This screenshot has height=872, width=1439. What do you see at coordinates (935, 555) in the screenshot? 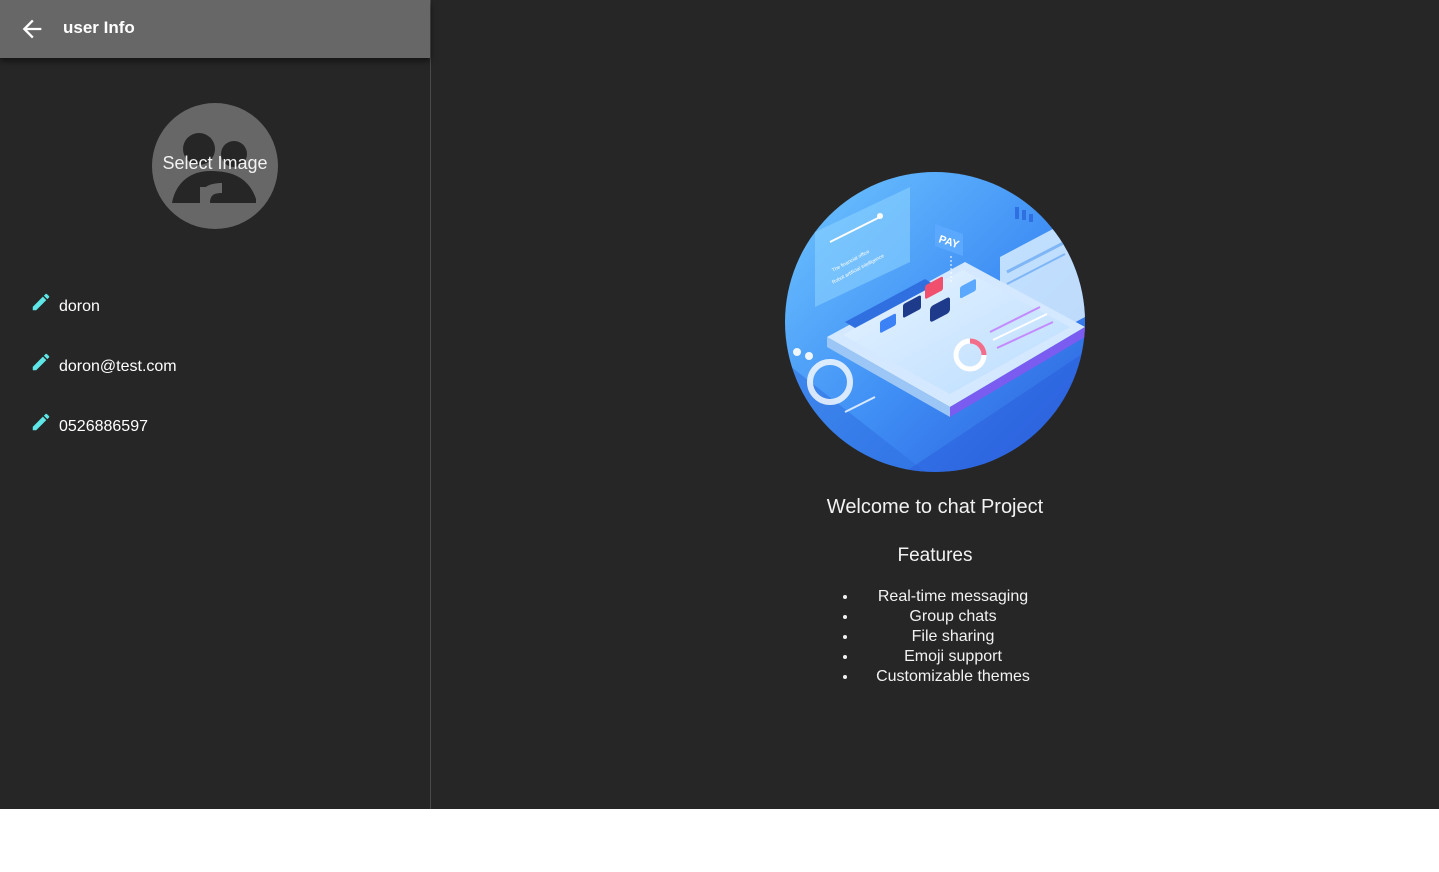
I see `features-heading: Features` at bounding box center [935, 555].